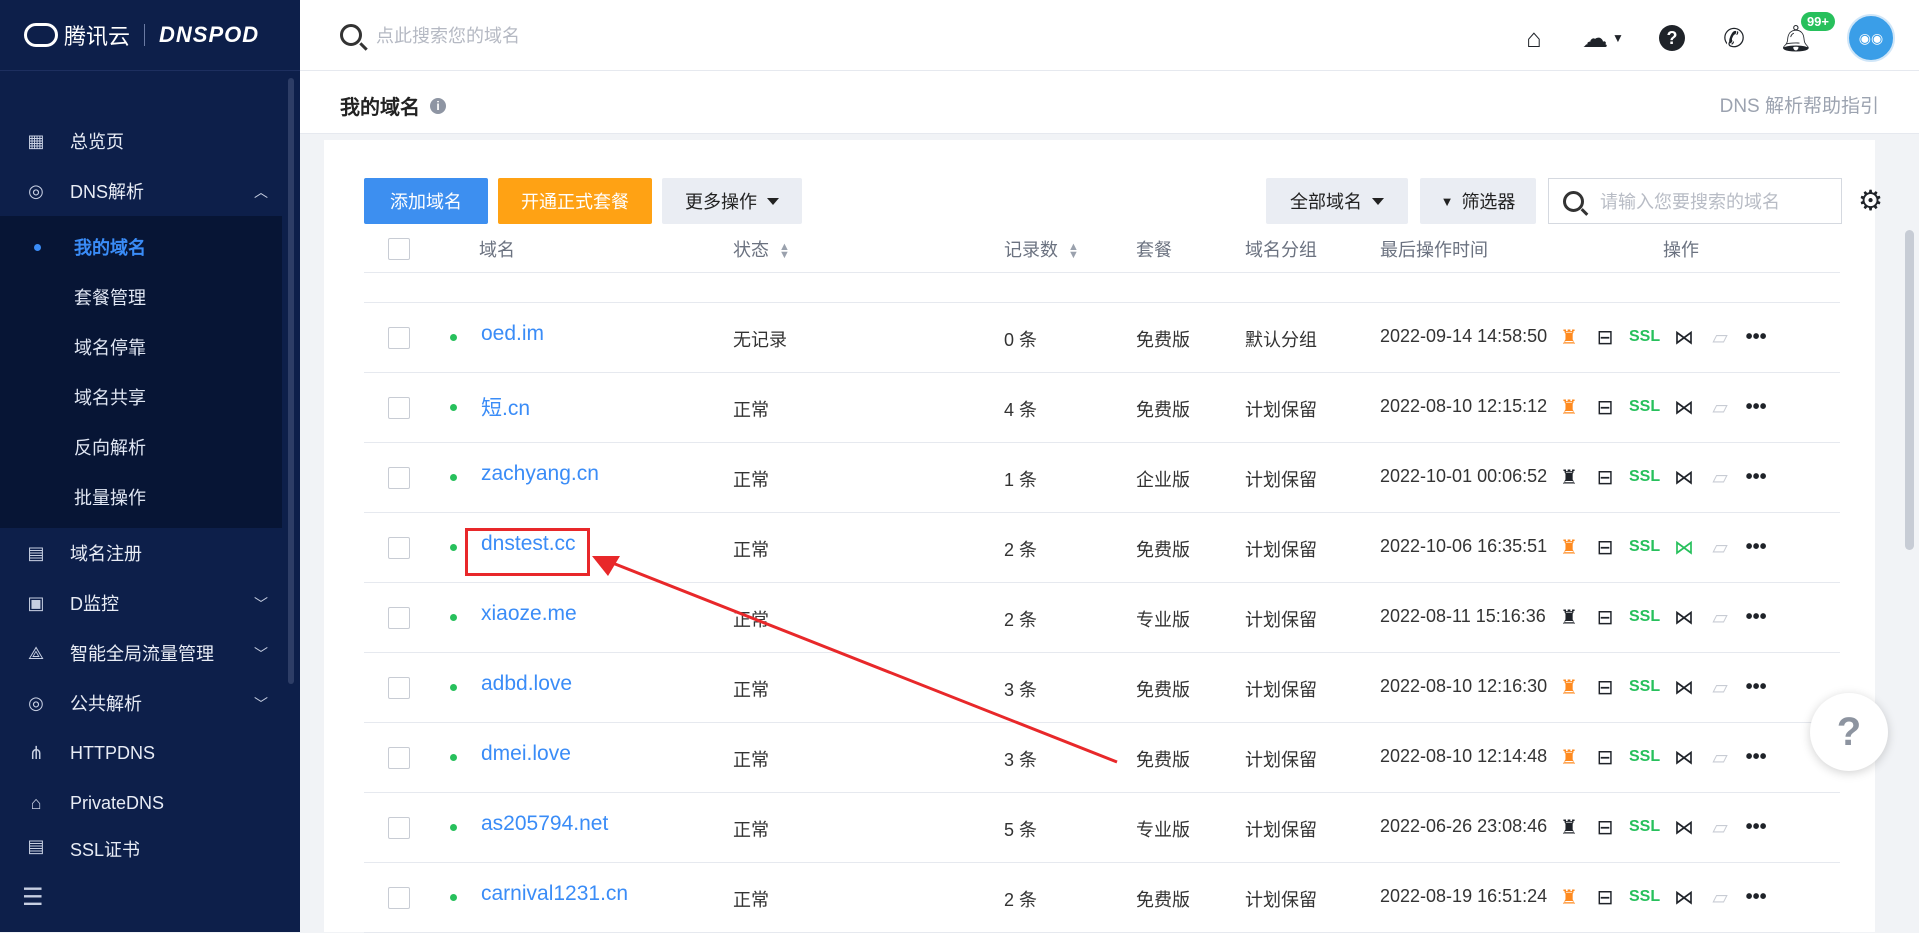  What do you see at coordinates (855, 660) in the screenshot?
I see `annotation-arrow` at bounding box center [855, 660].